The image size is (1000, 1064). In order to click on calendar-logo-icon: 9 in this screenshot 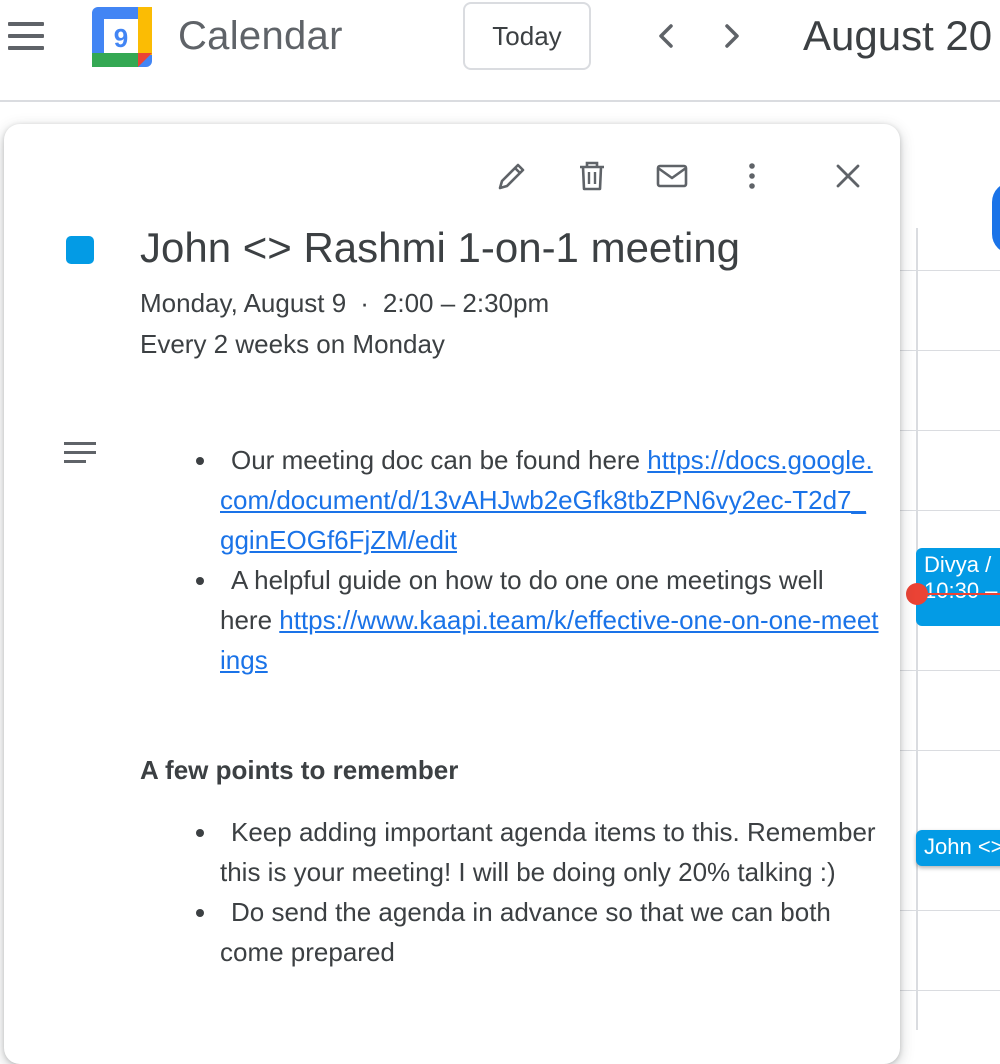, I will do `click(122, 37)`.